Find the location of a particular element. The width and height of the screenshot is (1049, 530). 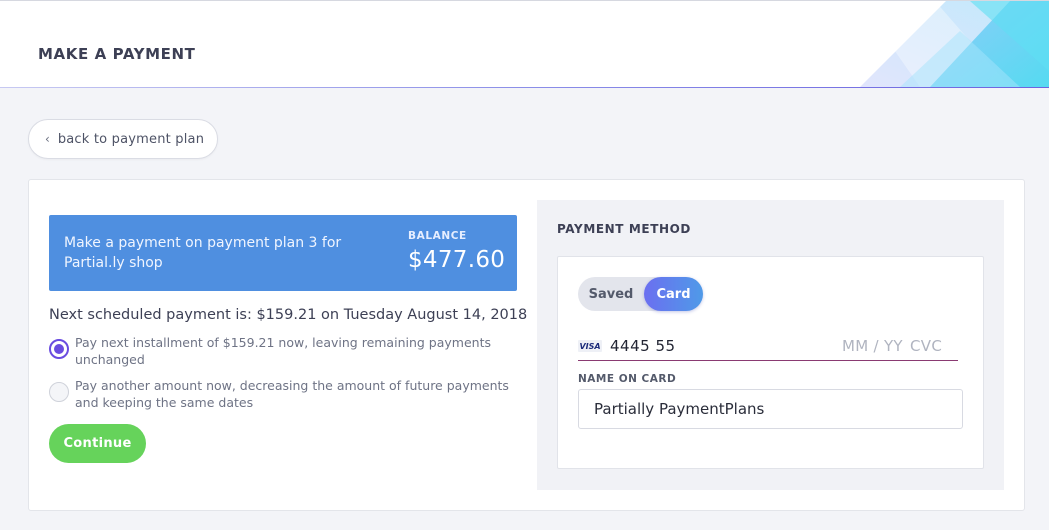

card-cvc-placeholder: CVC is located at coordinates (926, 346).